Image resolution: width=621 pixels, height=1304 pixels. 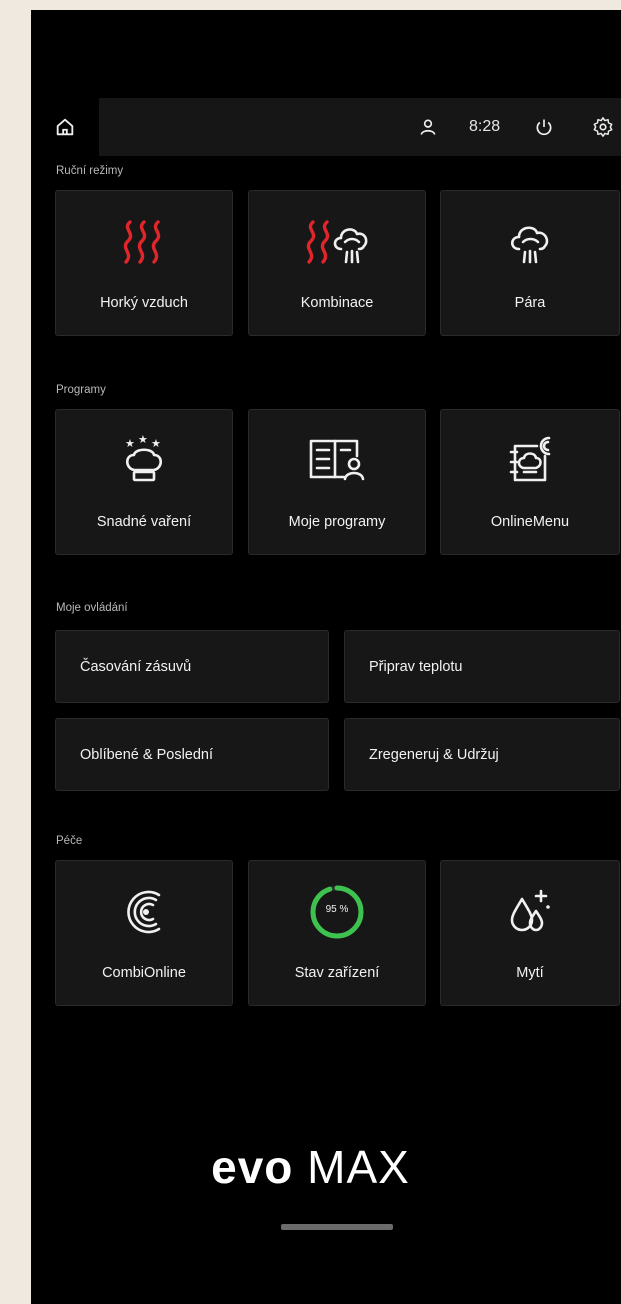 I want to click on tile-hot-air: Horký vzduch, so click(x=144, y=263).